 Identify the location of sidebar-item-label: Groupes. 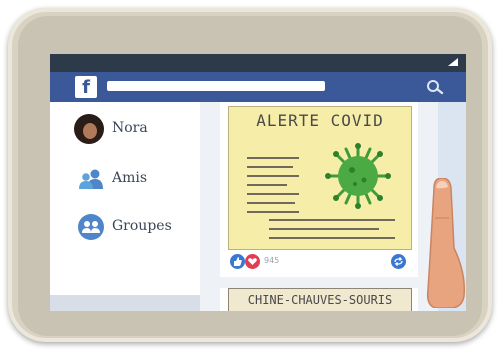
(142, 226).